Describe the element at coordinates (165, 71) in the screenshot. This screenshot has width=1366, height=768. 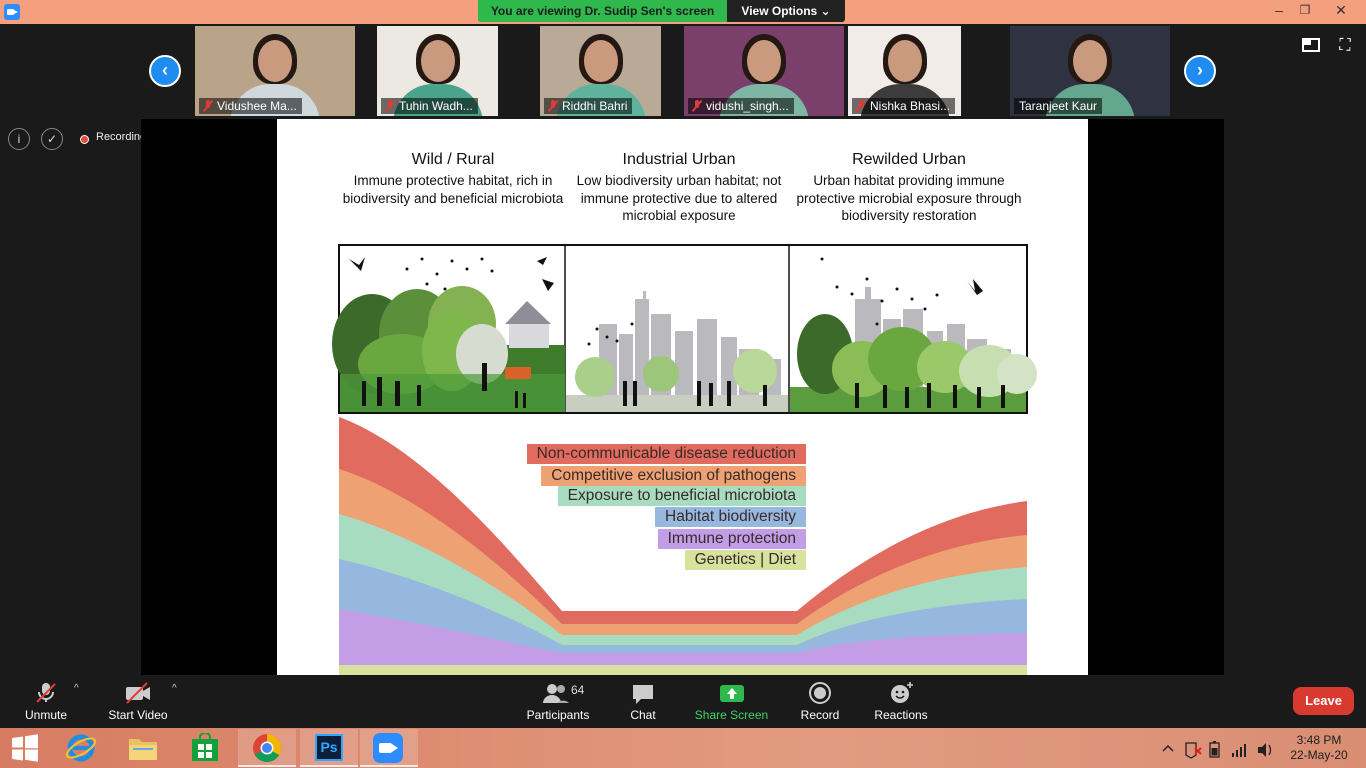
I see `gallery-prev-button: ‹` at that location.